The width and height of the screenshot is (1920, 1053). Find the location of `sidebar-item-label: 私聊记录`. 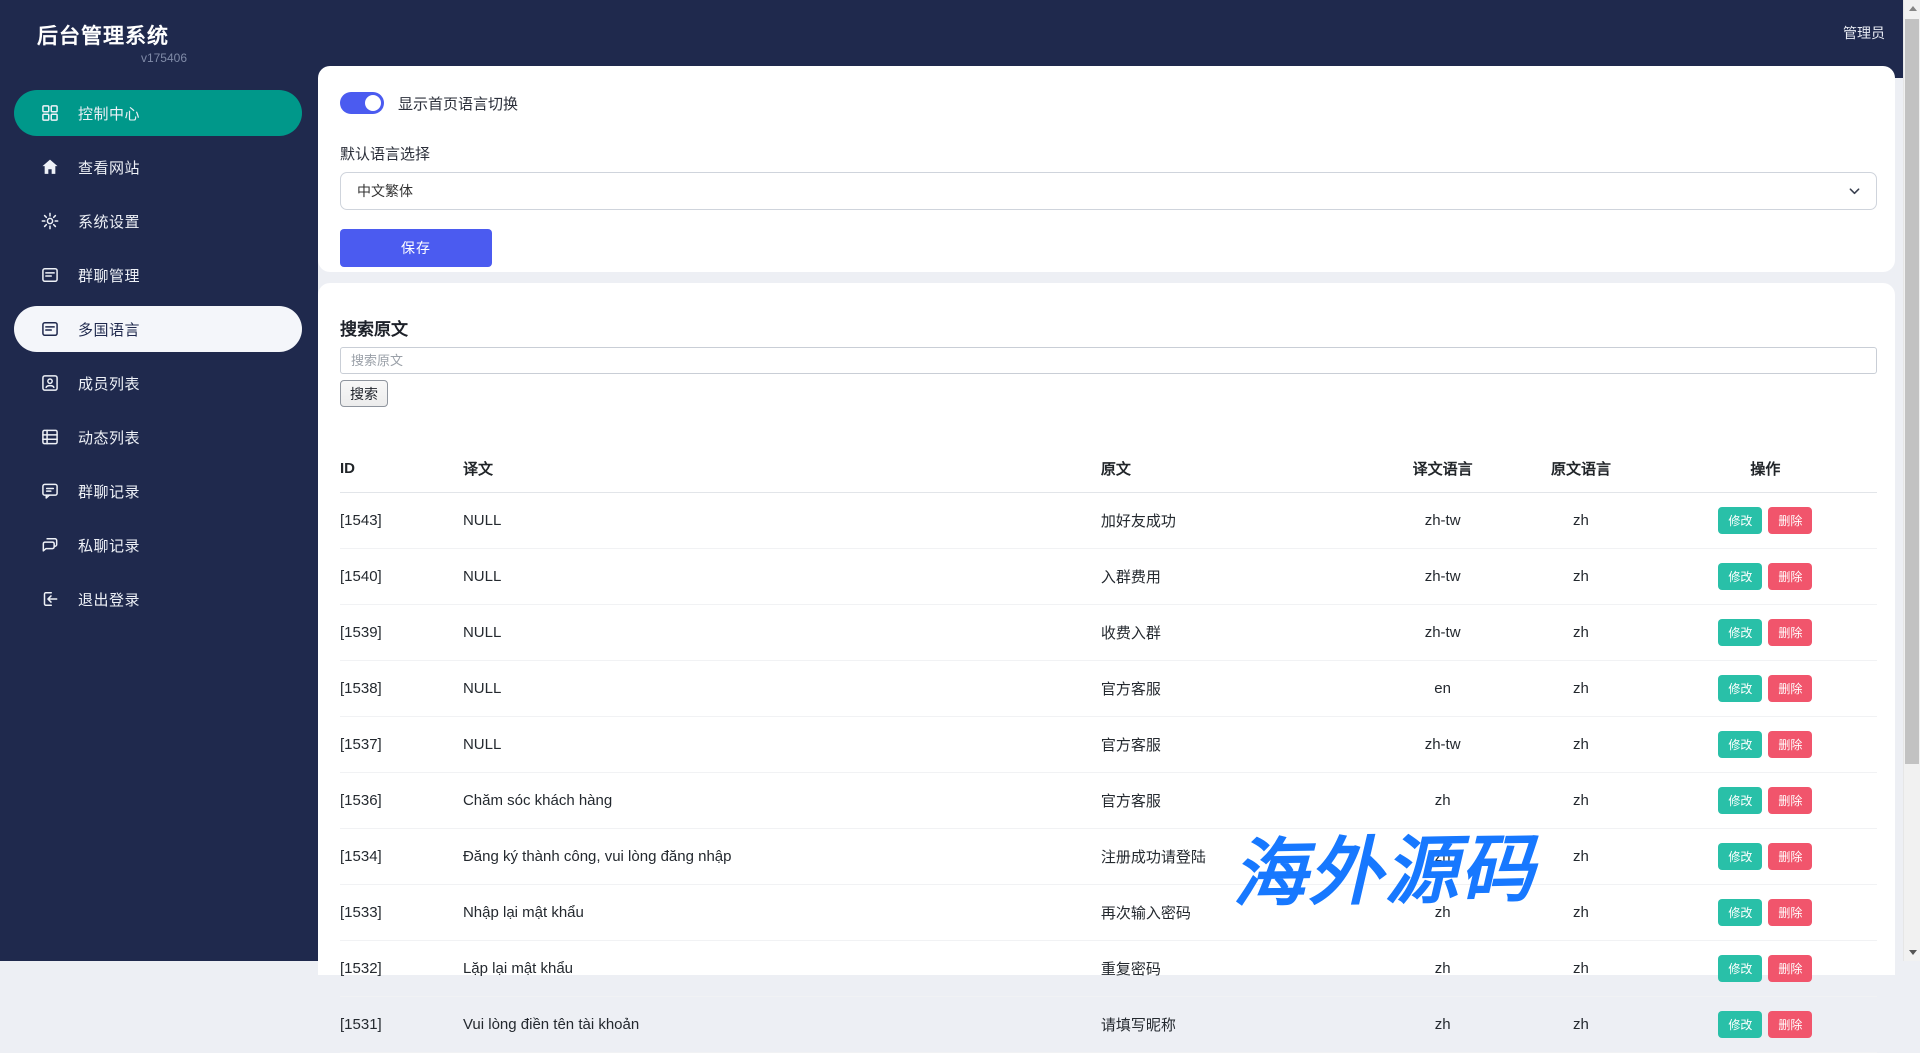

sidebar-item-label: 私聊记录 is located at coordinates (109, 545).